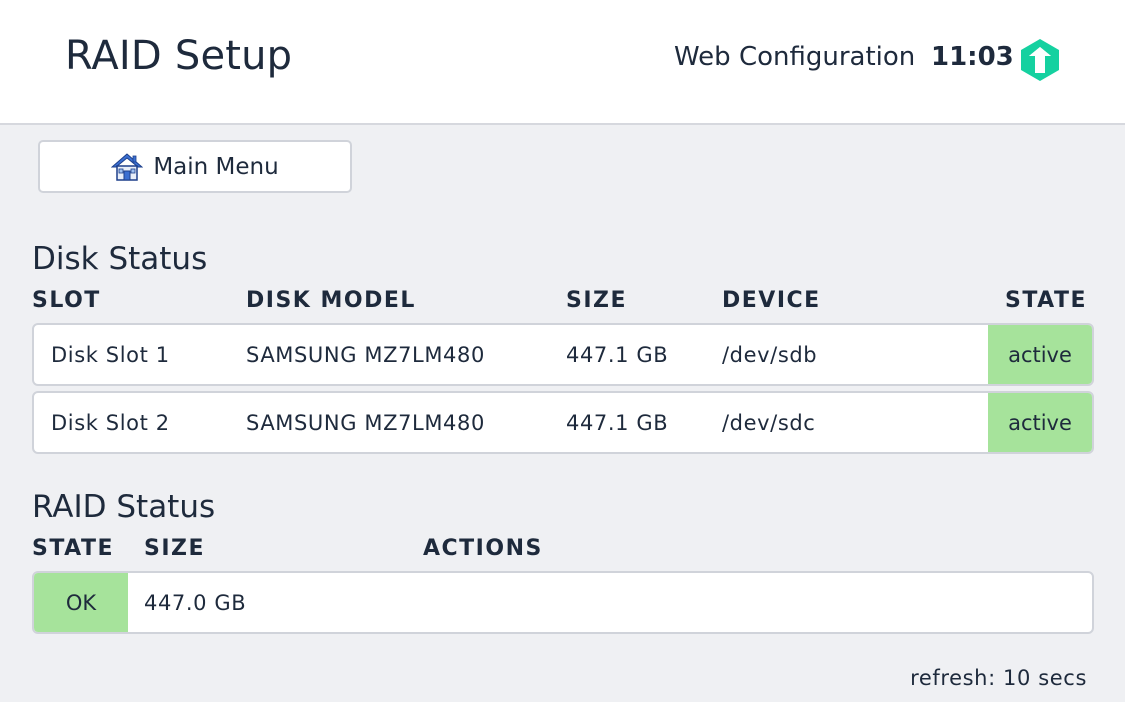 The image size is (1125, 702). Describe the element at coordinates (972, 57) in the screenshot. I see `clock: 11:03` at that location.